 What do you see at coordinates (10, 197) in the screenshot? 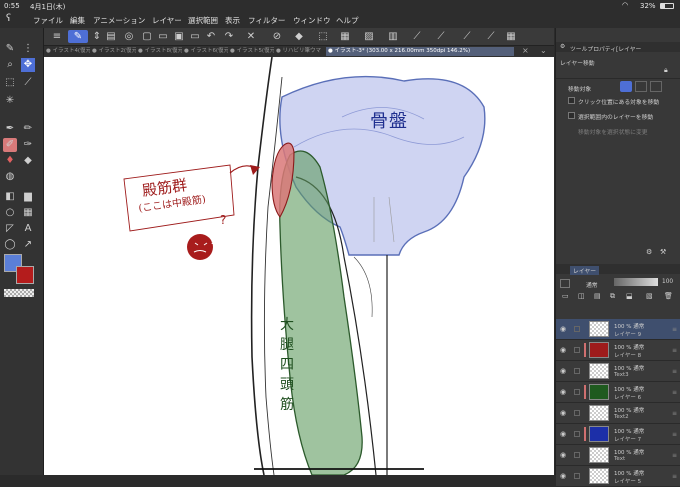
I see `fill-tool-icon: ◧` at bounding box center [10, 197].